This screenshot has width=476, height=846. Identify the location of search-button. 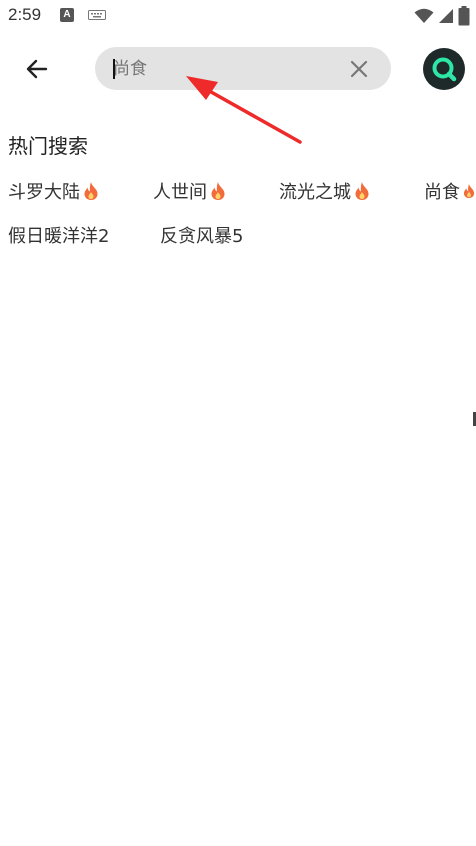
(444, 69).